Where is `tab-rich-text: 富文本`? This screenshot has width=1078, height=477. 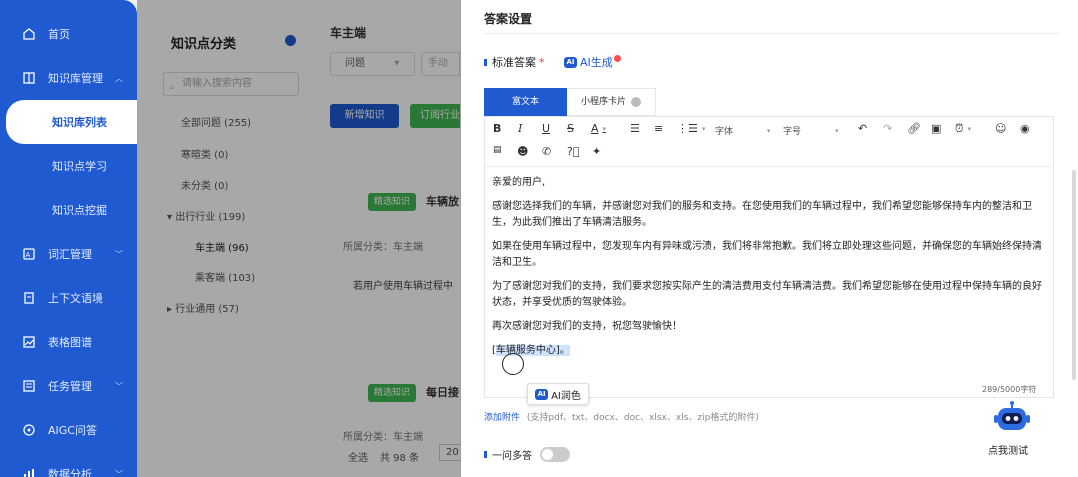 tab-rich-text: 富文本 is located at coordinates (525, 102).